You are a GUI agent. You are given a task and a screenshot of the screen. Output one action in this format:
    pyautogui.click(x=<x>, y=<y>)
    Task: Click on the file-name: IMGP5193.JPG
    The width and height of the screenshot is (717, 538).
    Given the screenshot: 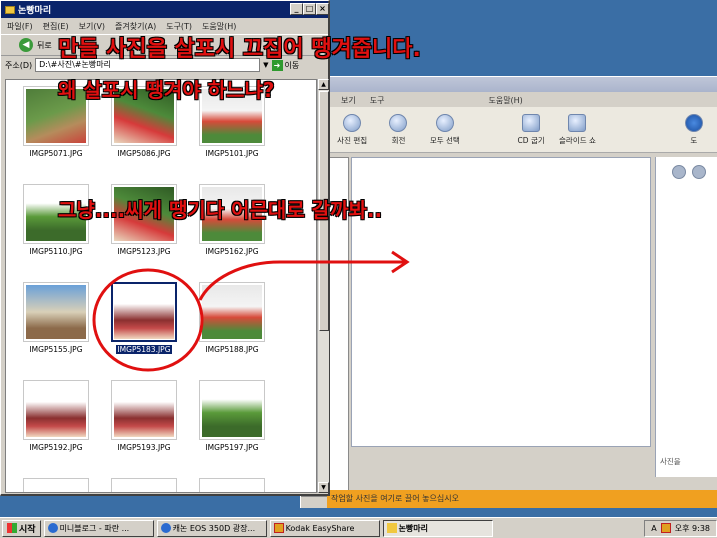 What is the action you would take?
    pyautogui.click(x=144, y=447)
    